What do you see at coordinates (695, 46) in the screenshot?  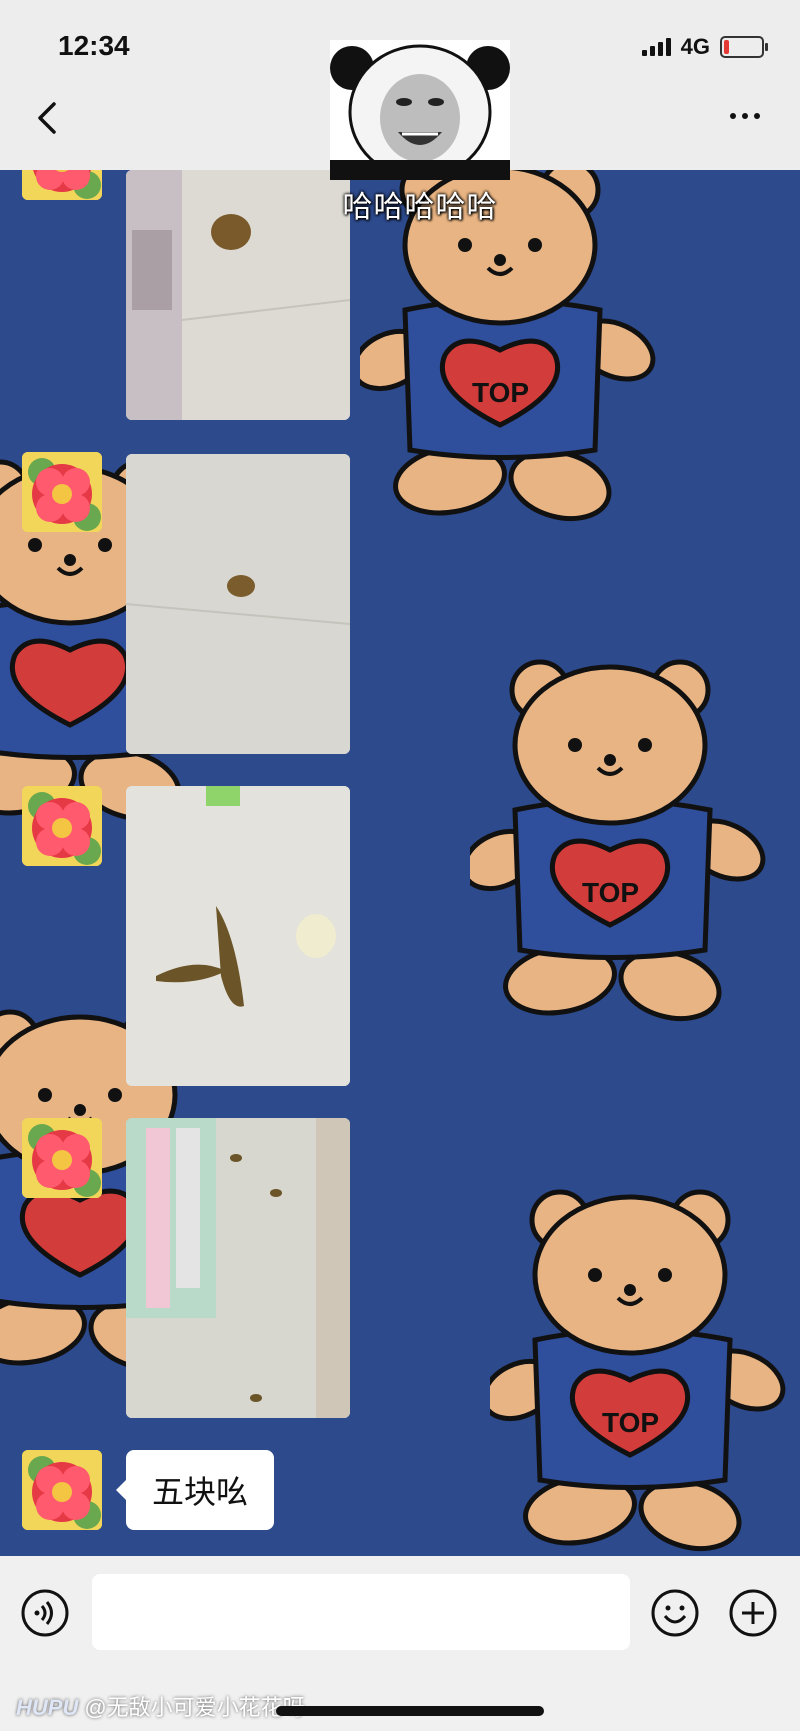 I see `network-label: 4G` at bounding box center [695, 46].